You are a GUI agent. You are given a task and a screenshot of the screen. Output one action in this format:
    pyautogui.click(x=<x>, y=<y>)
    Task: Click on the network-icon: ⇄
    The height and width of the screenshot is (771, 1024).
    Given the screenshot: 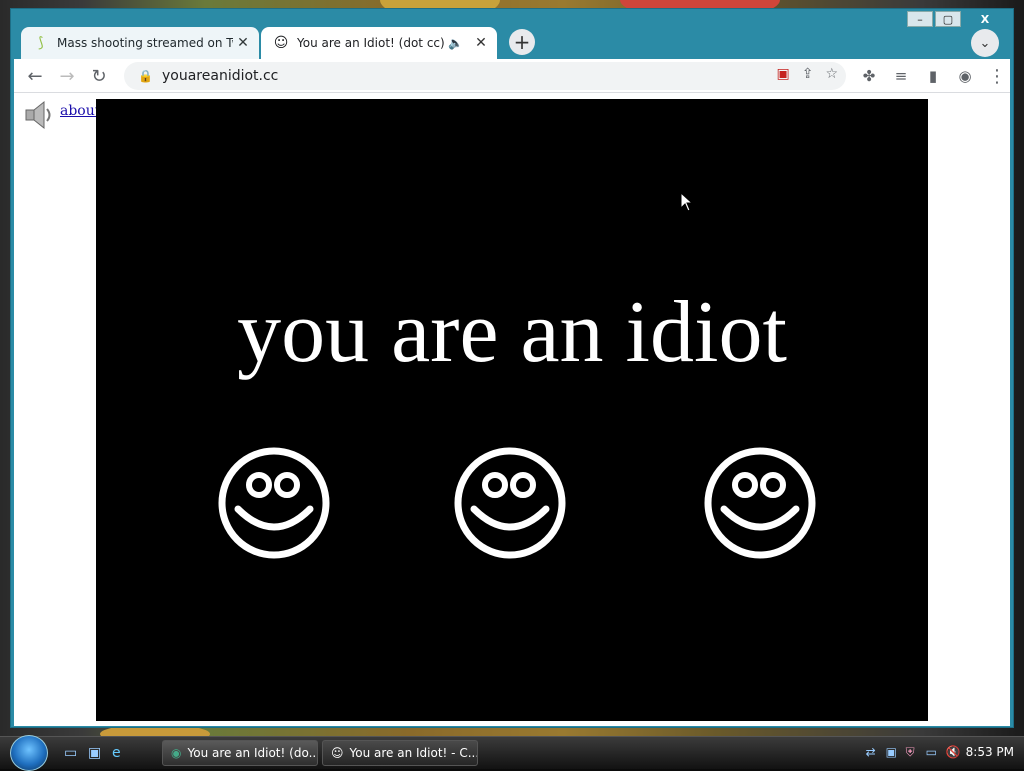 What is the action you would take?
    pyautogui.click(x=873, y=752)
    